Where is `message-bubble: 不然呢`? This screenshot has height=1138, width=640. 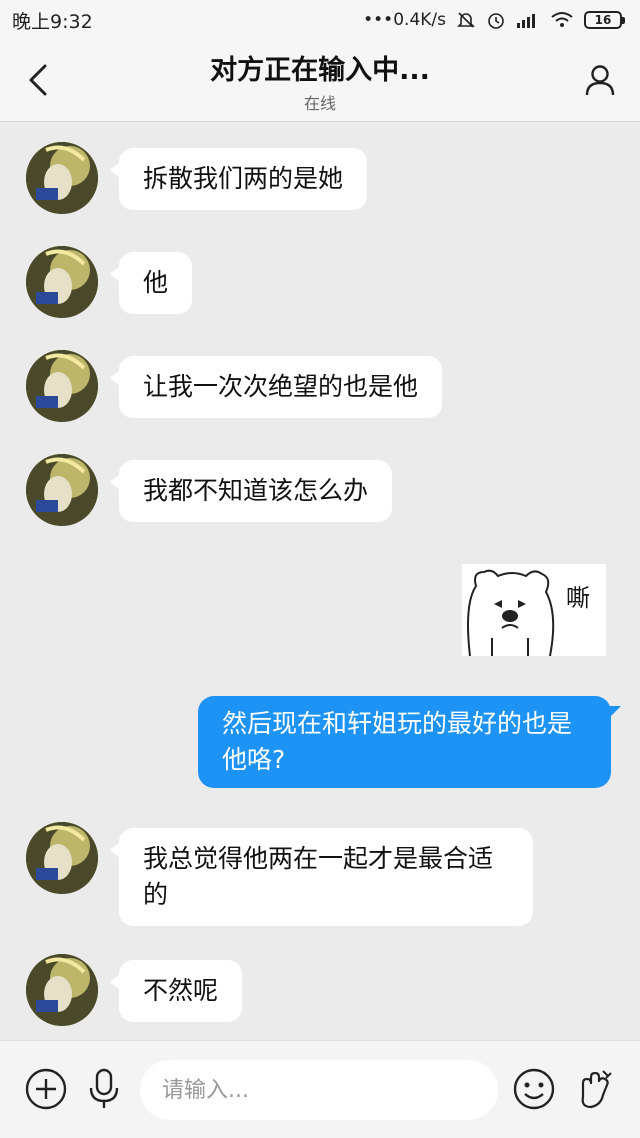
message-bubble: 不然呢 is located at coordinates (176, 991).